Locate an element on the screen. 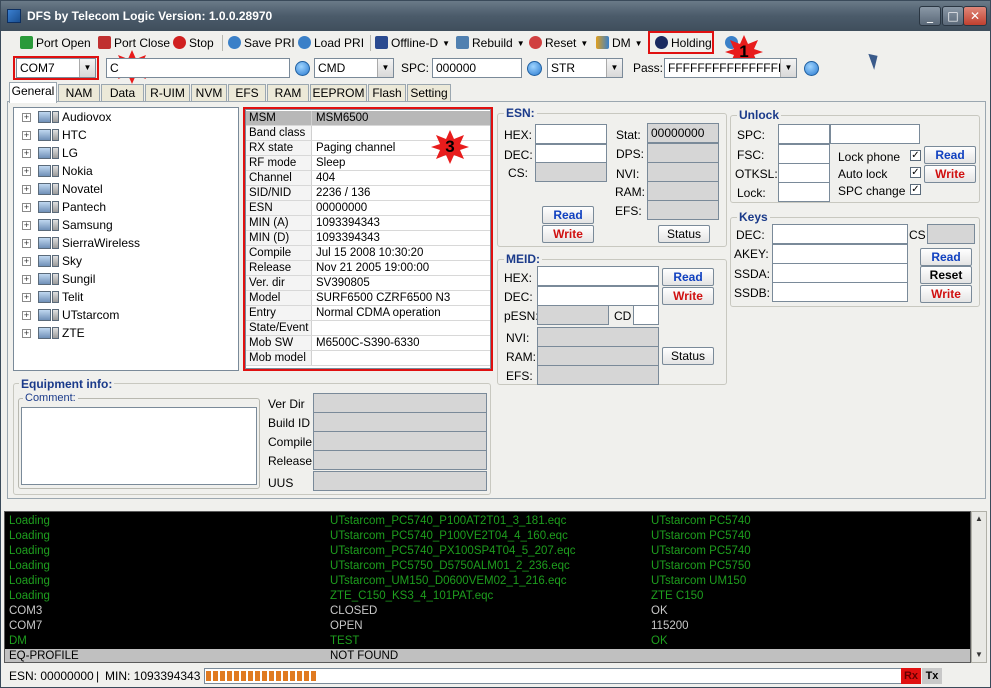 Image resolution: width=991 pixels, height=688 pixels. maximize-button: □ is located at coordinates (953, 16).